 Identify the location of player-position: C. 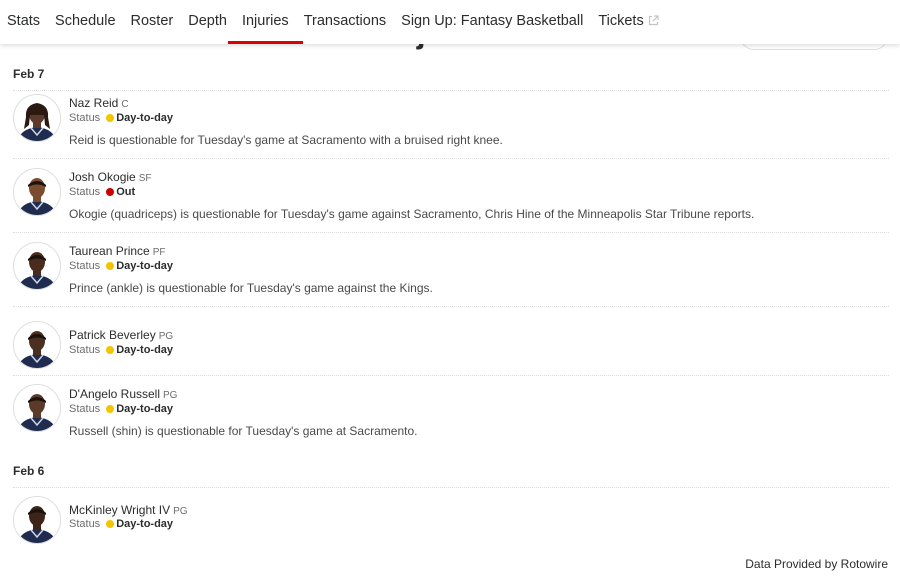
(125, 104).